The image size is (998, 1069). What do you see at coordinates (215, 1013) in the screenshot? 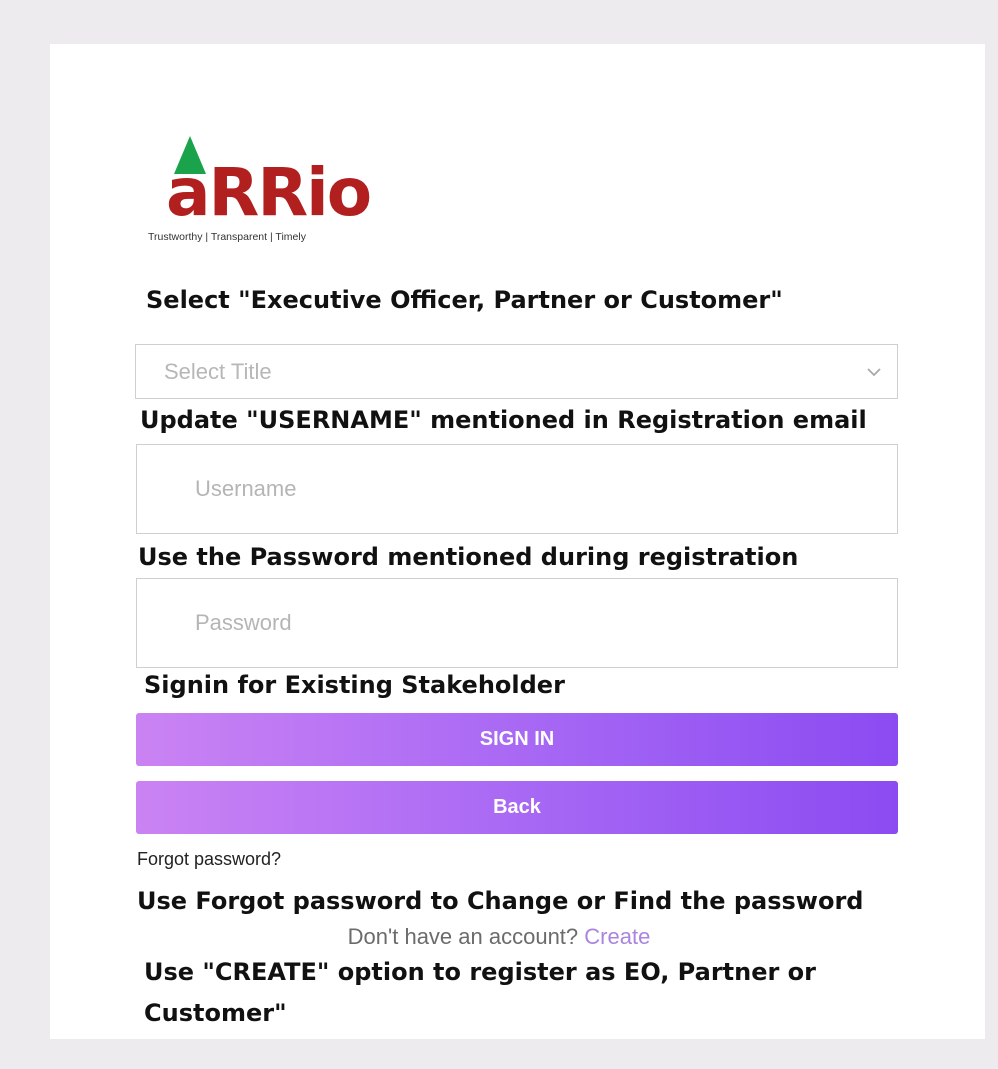
I see `create-hint-line2: Customer"` at bounding box center [215, 1013].